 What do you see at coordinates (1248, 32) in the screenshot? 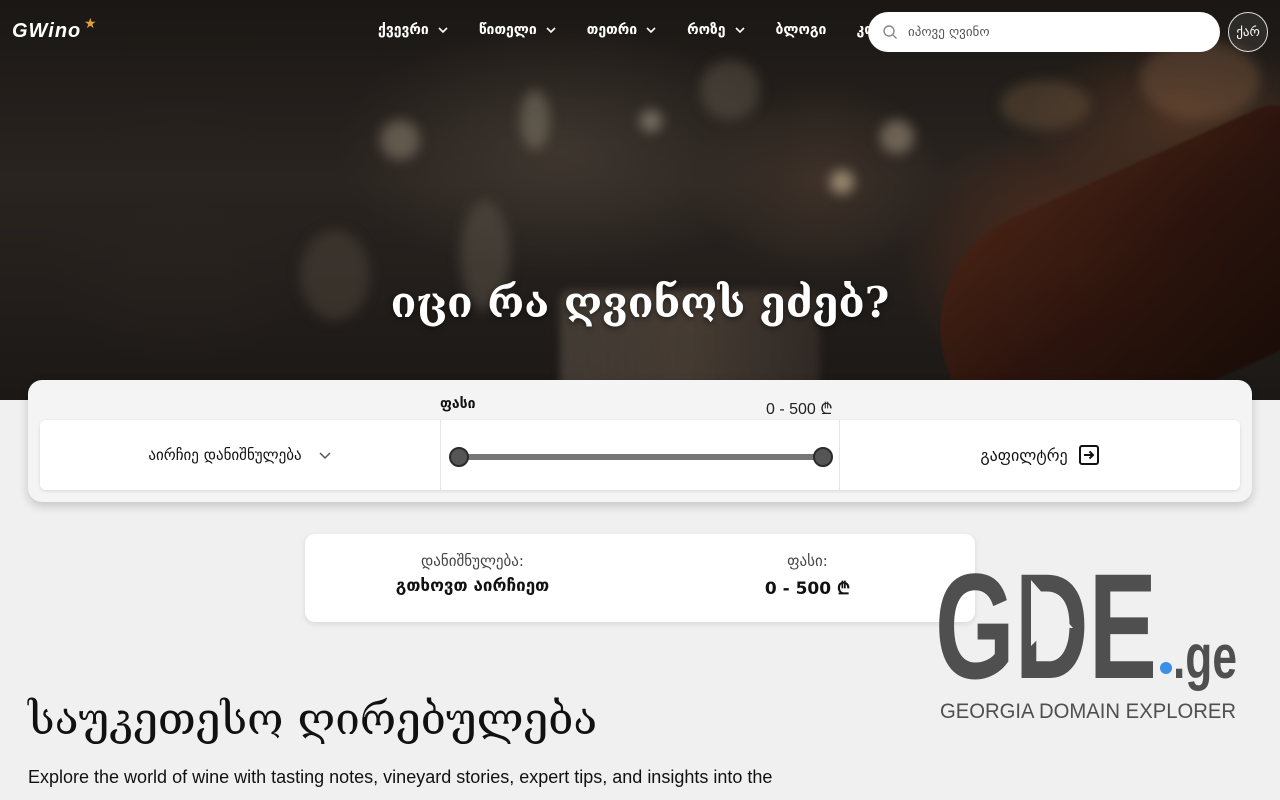
I see `avatar: ქარ` at bounding box center [1248, 32].